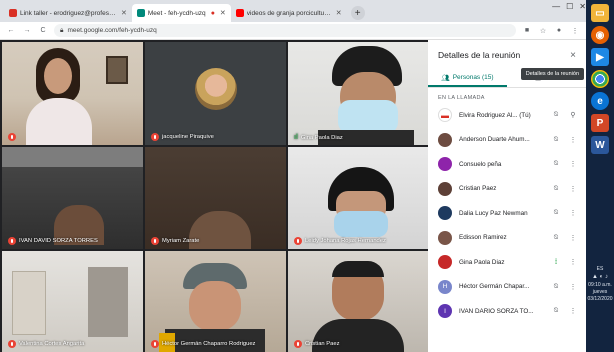 This screenshot has height=352, width=614. Describe the element at coordinates (507, 262) in the screenshot. I see `participant-row: Gina Paola Diaz ⁞ ⋮` at that location.